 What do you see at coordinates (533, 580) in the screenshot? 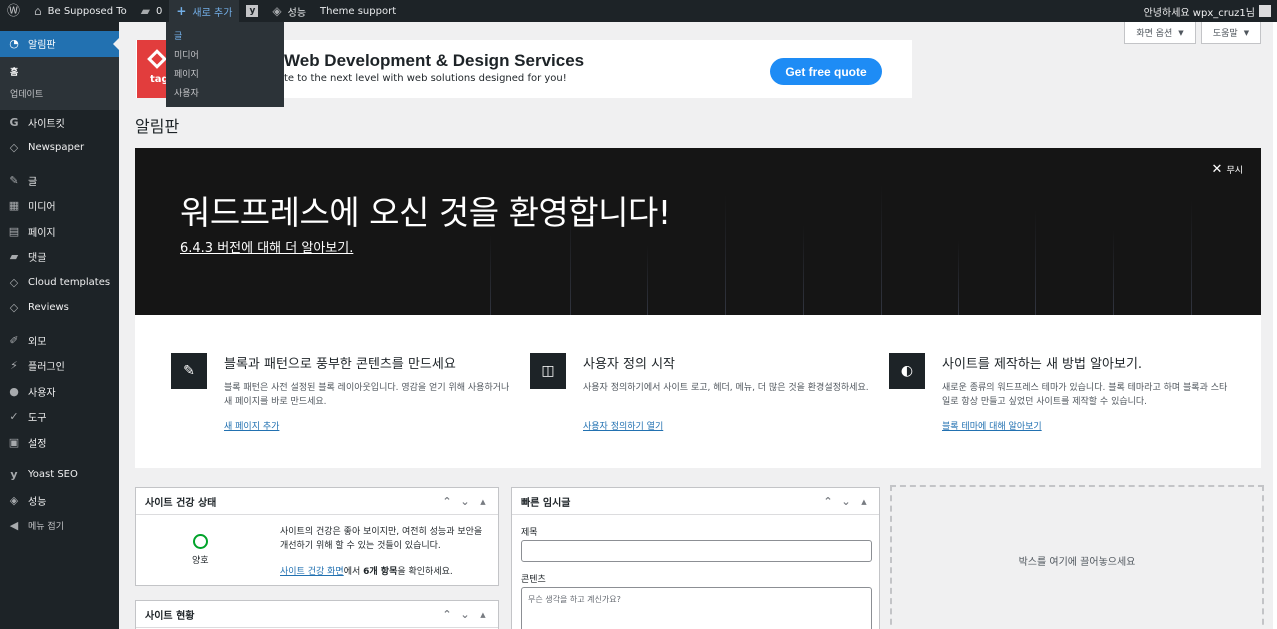
I see `content-field-label: 콘텐츠` at bounding box center [533, 580].